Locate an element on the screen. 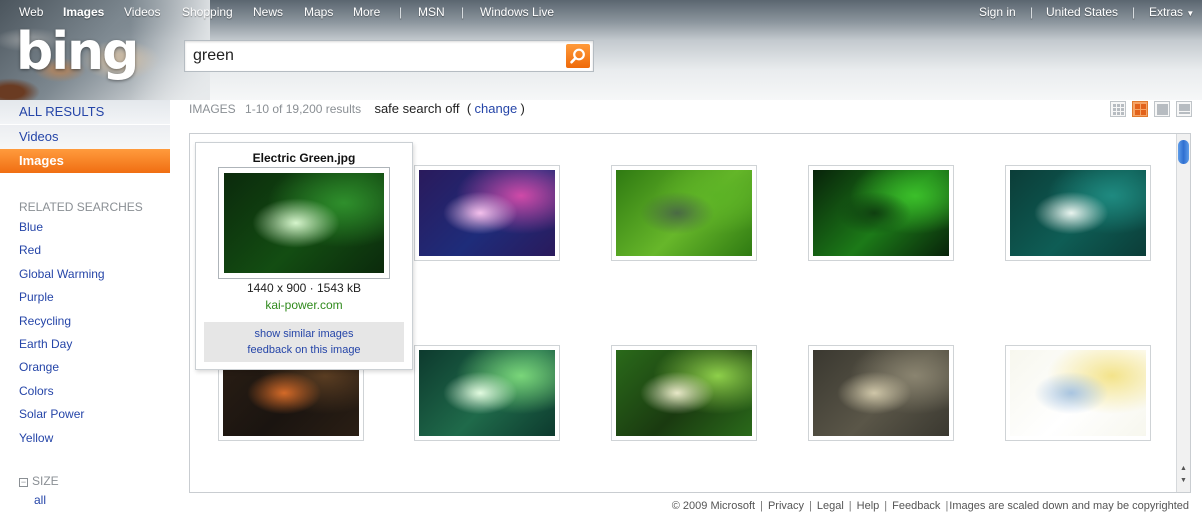  extras-label: Extras is located at coordinates (1166, 12).